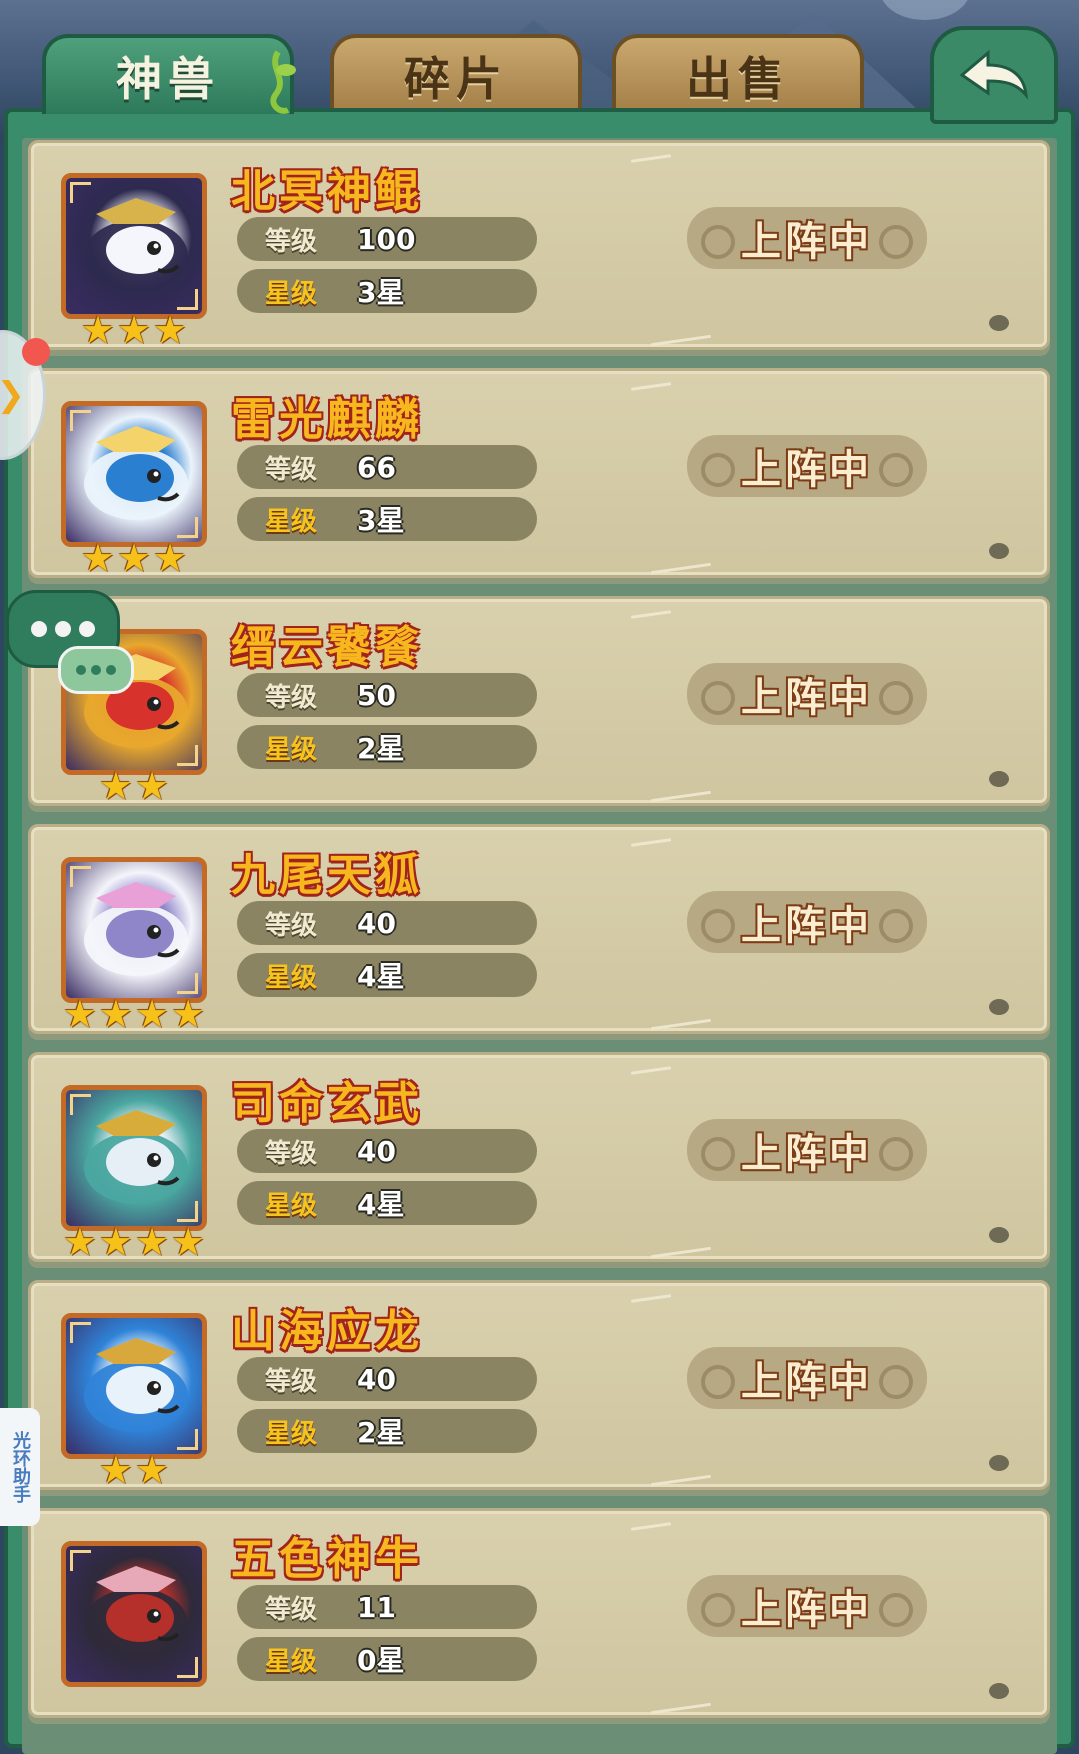  I want to click on star-row: 星级 2星, so click(387, 1431).